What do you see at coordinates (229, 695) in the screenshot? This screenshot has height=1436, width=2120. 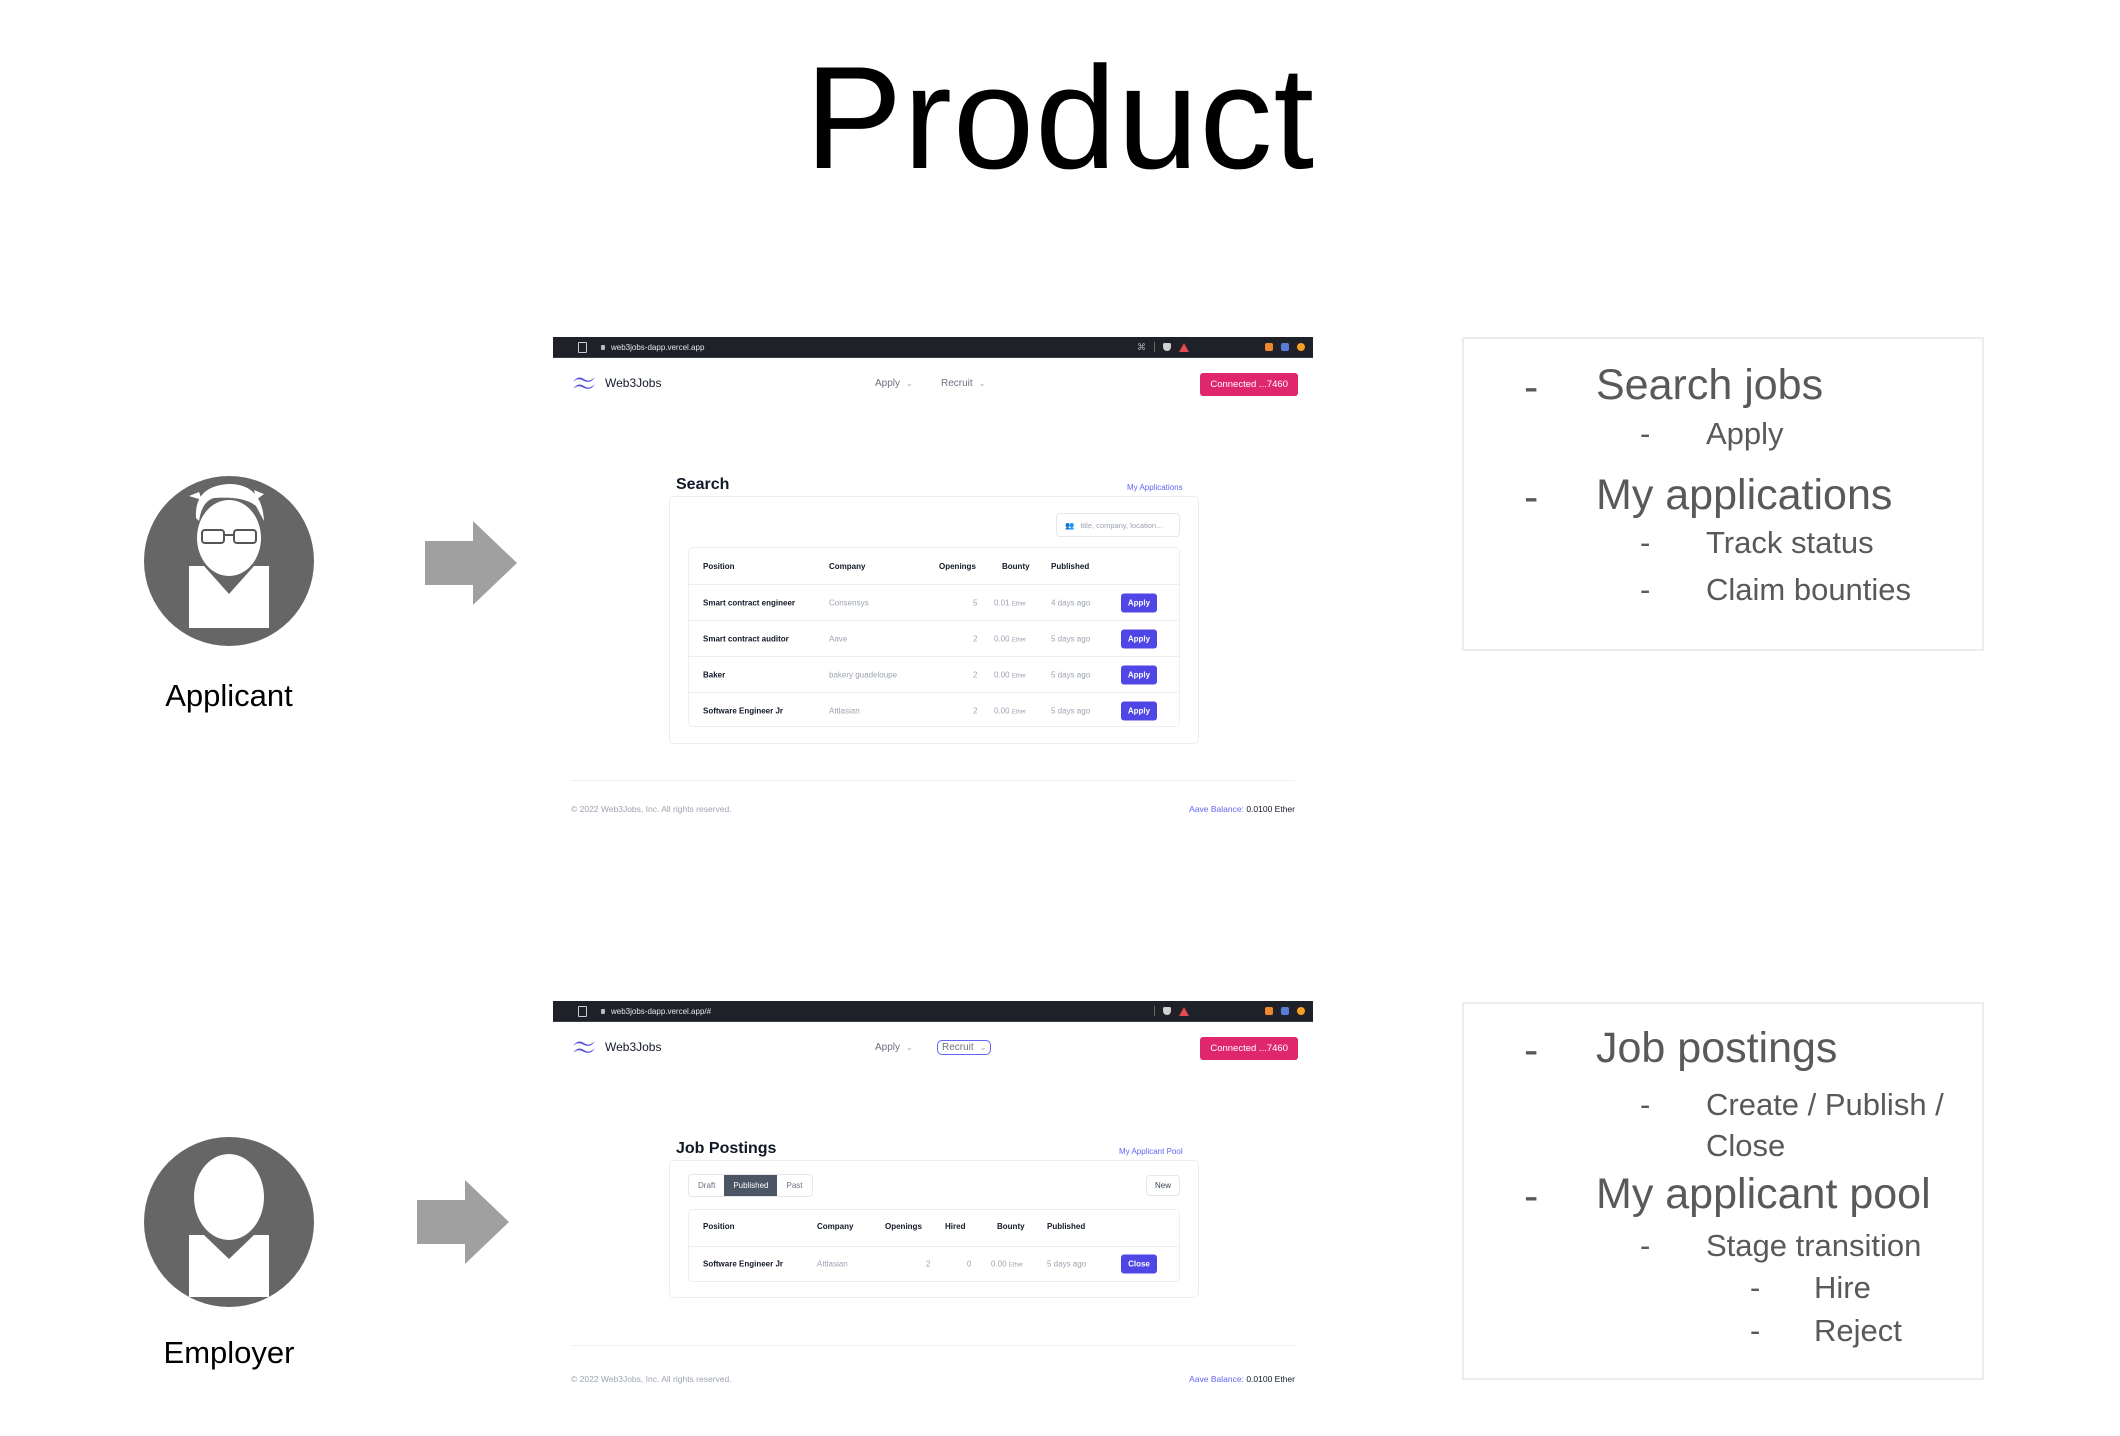 I see `applicant-label: Applicant` at bounding box center [229, 695].